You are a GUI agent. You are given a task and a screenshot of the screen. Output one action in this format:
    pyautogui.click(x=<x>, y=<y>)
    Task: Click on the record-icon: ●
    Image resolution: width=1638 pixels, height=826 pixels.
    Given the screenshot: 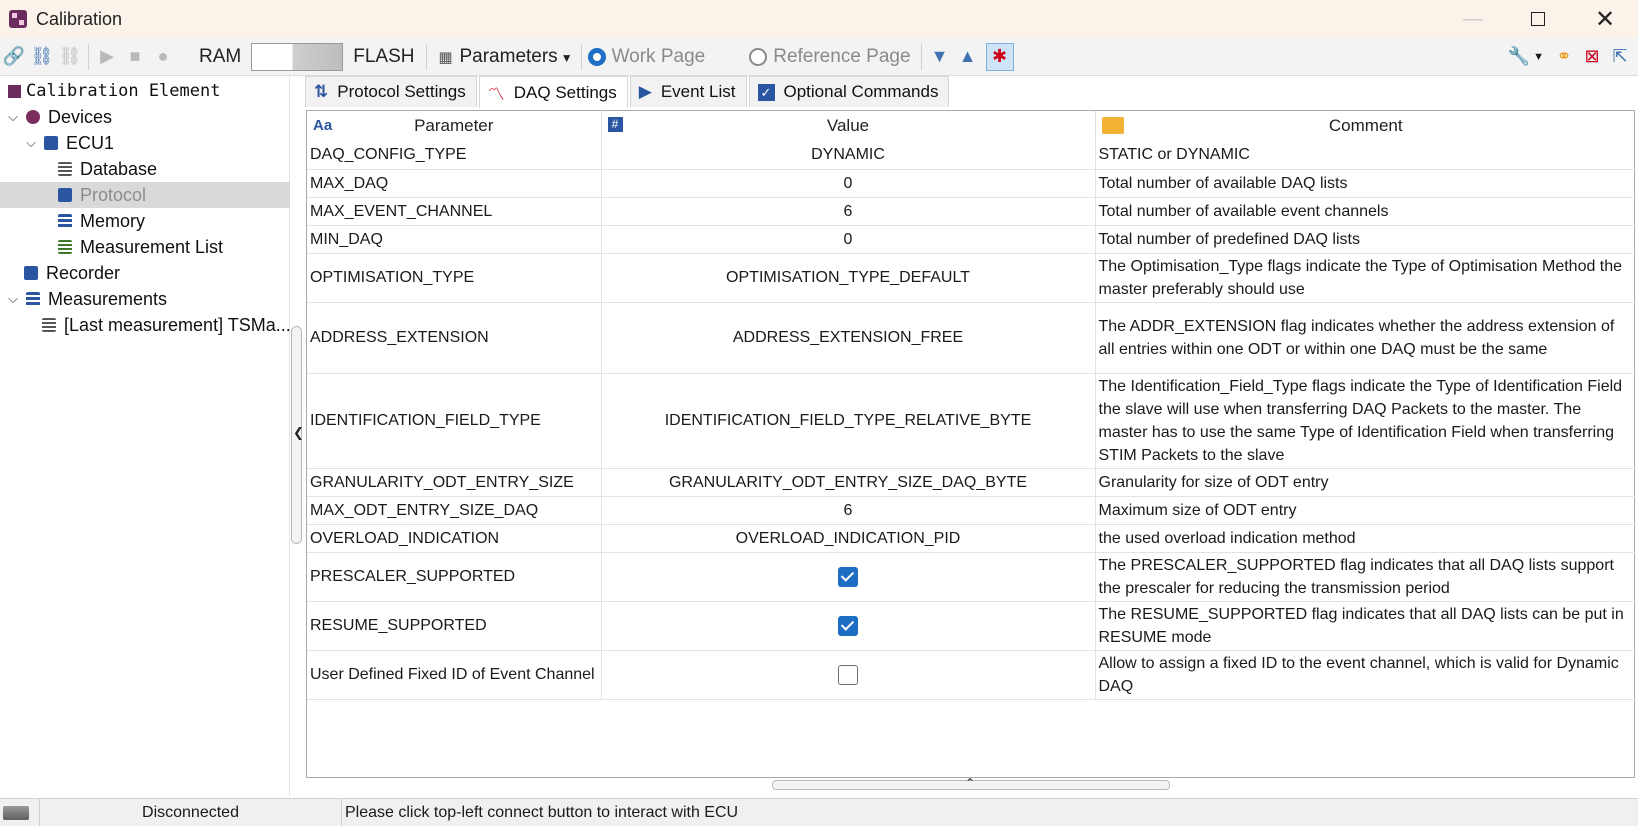 What is the action you would take?
    pyautogui.click(x=163, y=57)
    